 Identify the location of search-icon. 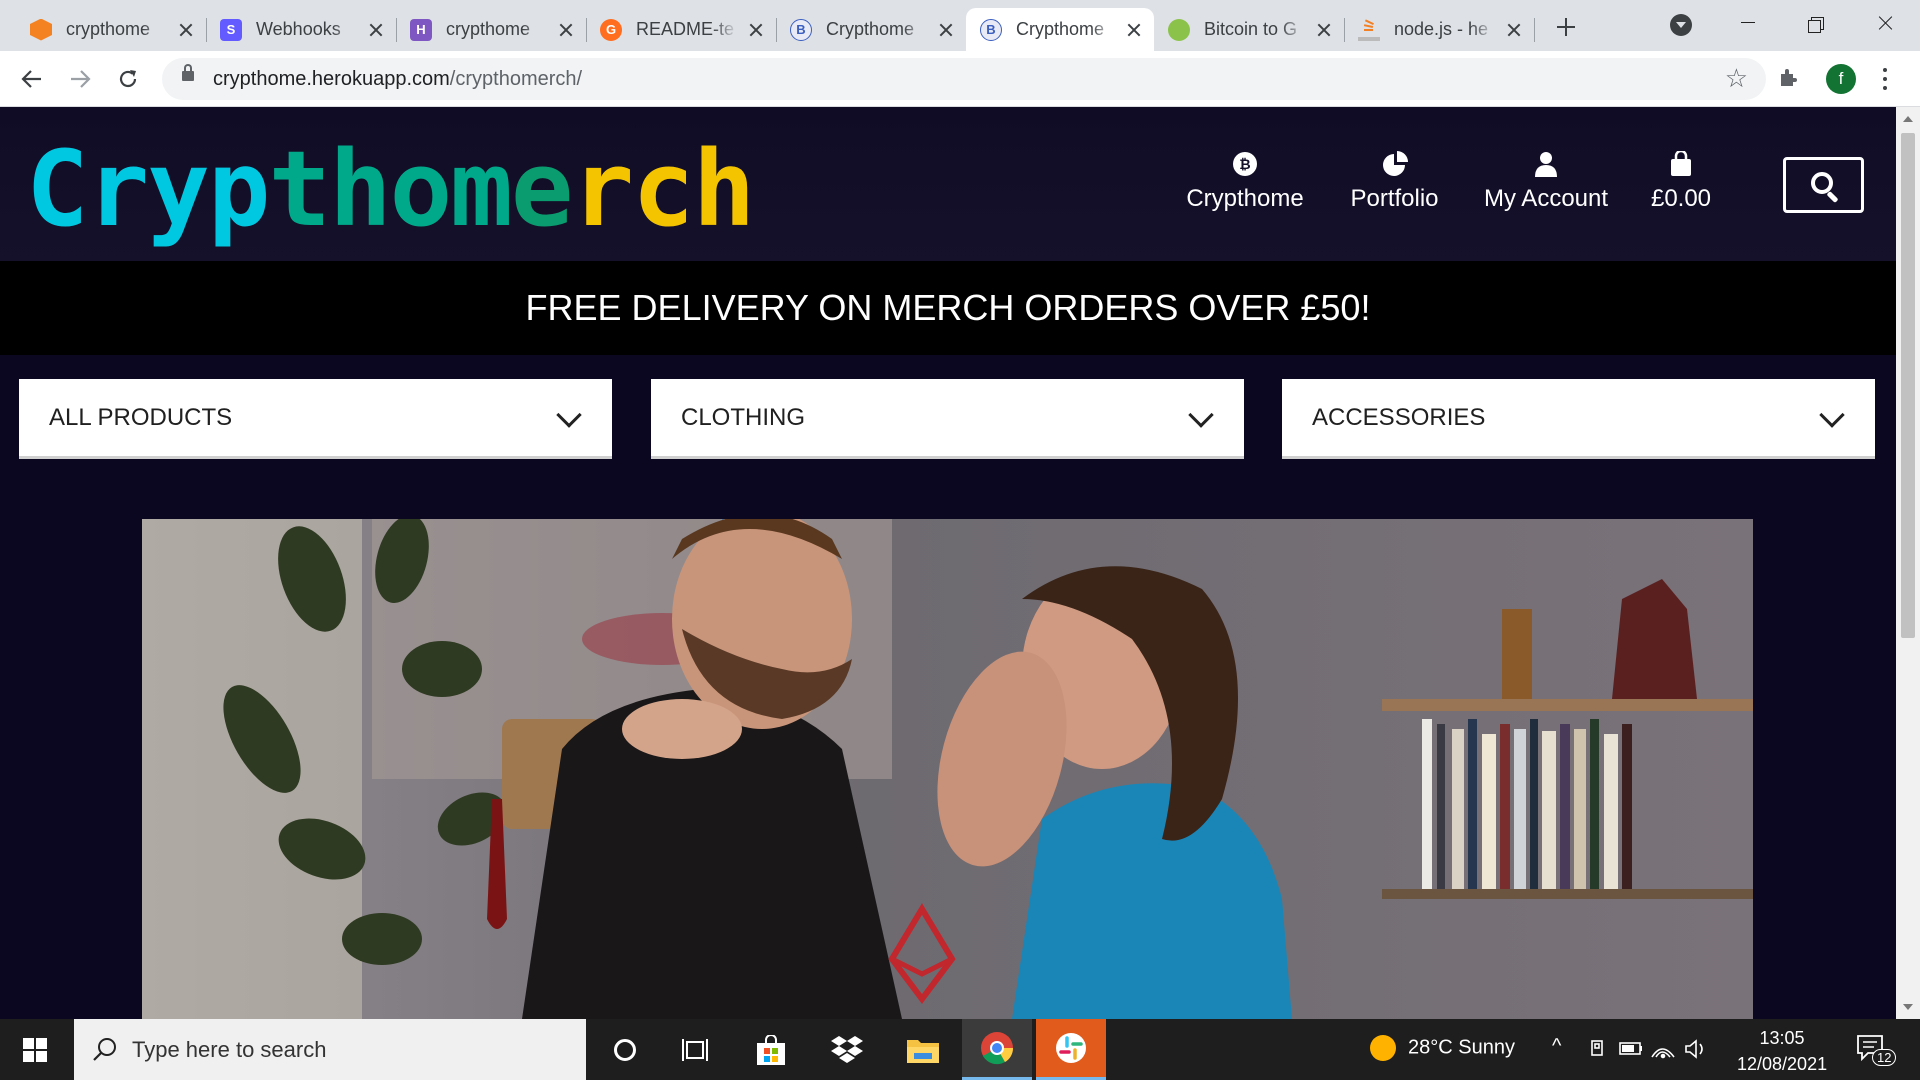
(104, 1049).